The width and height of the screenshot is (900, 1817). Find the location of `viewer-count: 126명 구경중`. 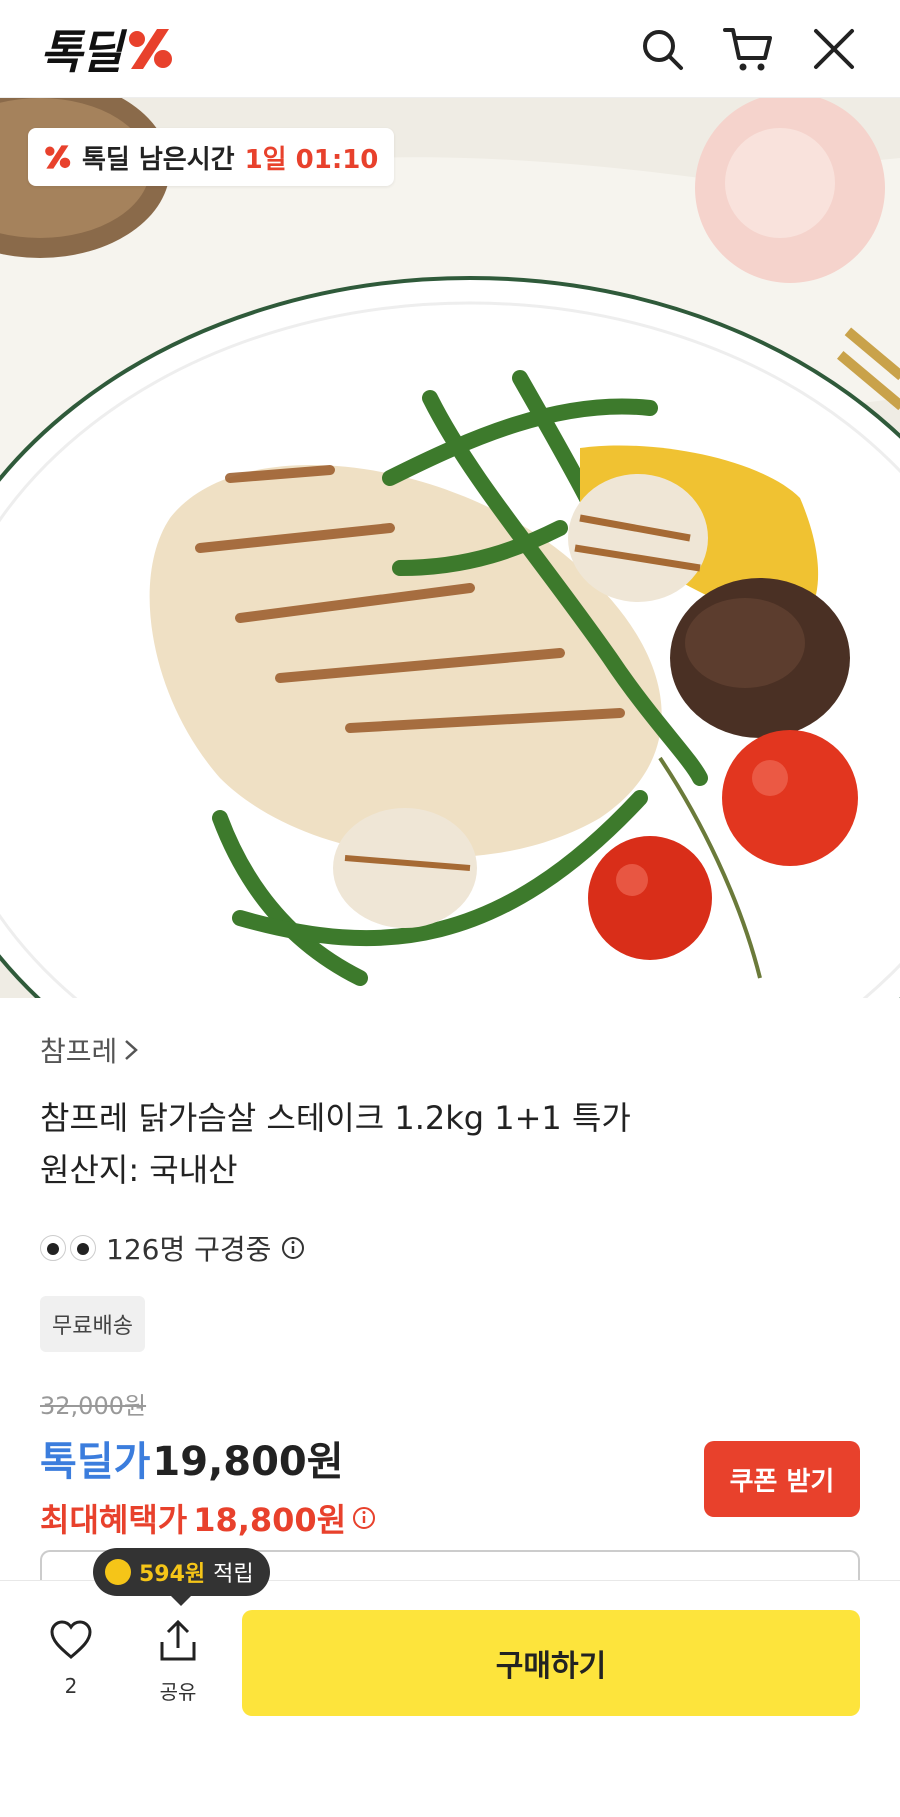

viewer-count: 126명 구경중 is located at coordinates (450, 1248).